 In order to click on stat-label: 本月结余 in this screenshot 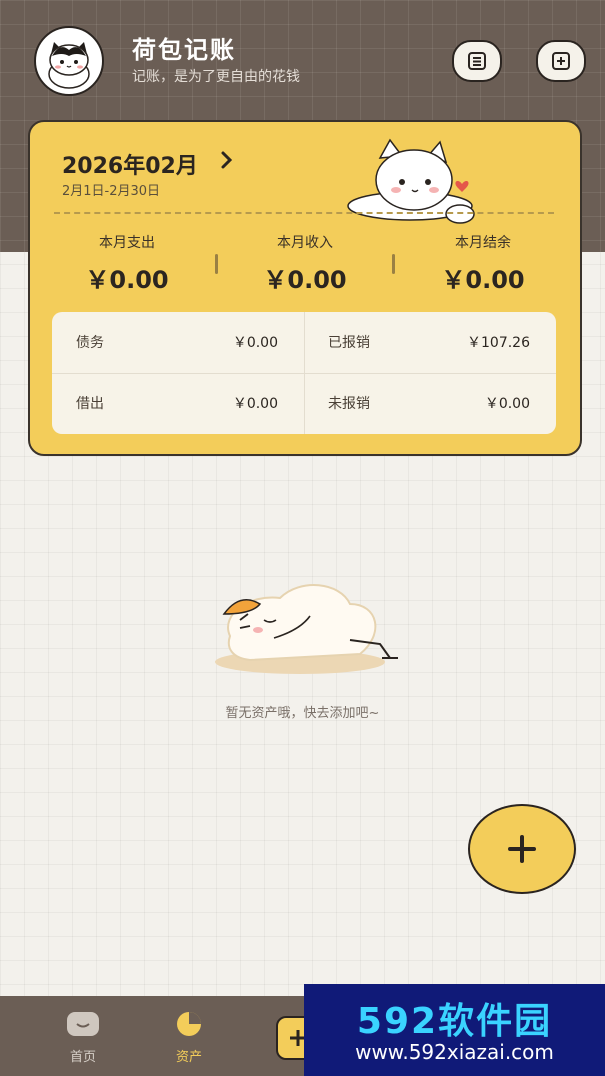, I will do `click(483, 243)`.